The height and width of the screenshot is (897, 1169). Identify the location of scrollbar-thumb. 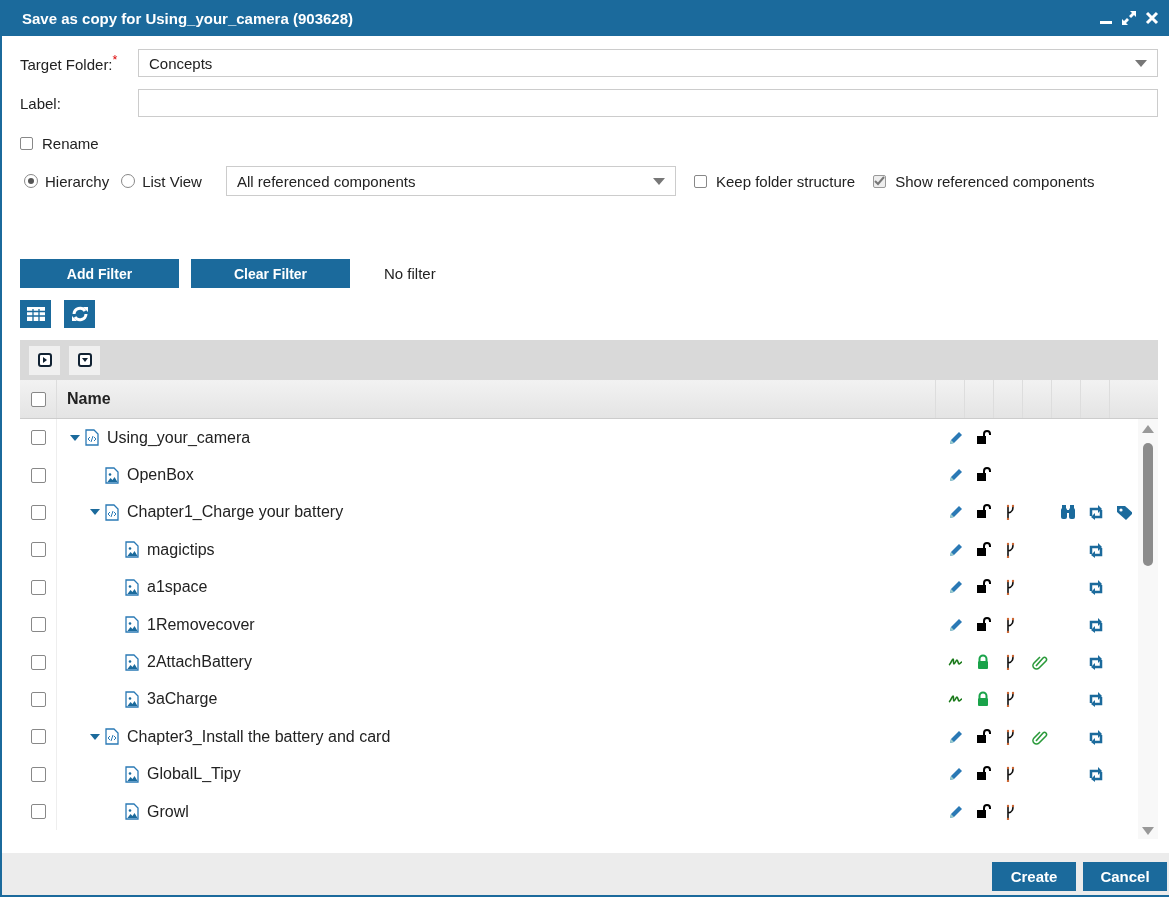
(1148, 504).